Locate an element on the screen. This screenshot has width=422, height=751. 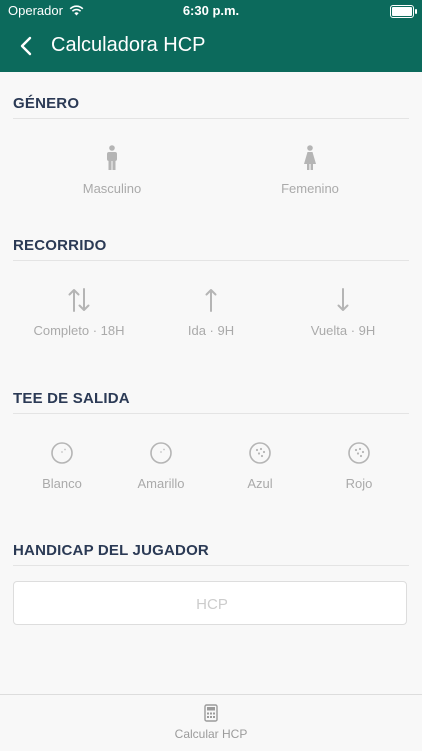
calculator-icon is located at coordinates (211, 713).